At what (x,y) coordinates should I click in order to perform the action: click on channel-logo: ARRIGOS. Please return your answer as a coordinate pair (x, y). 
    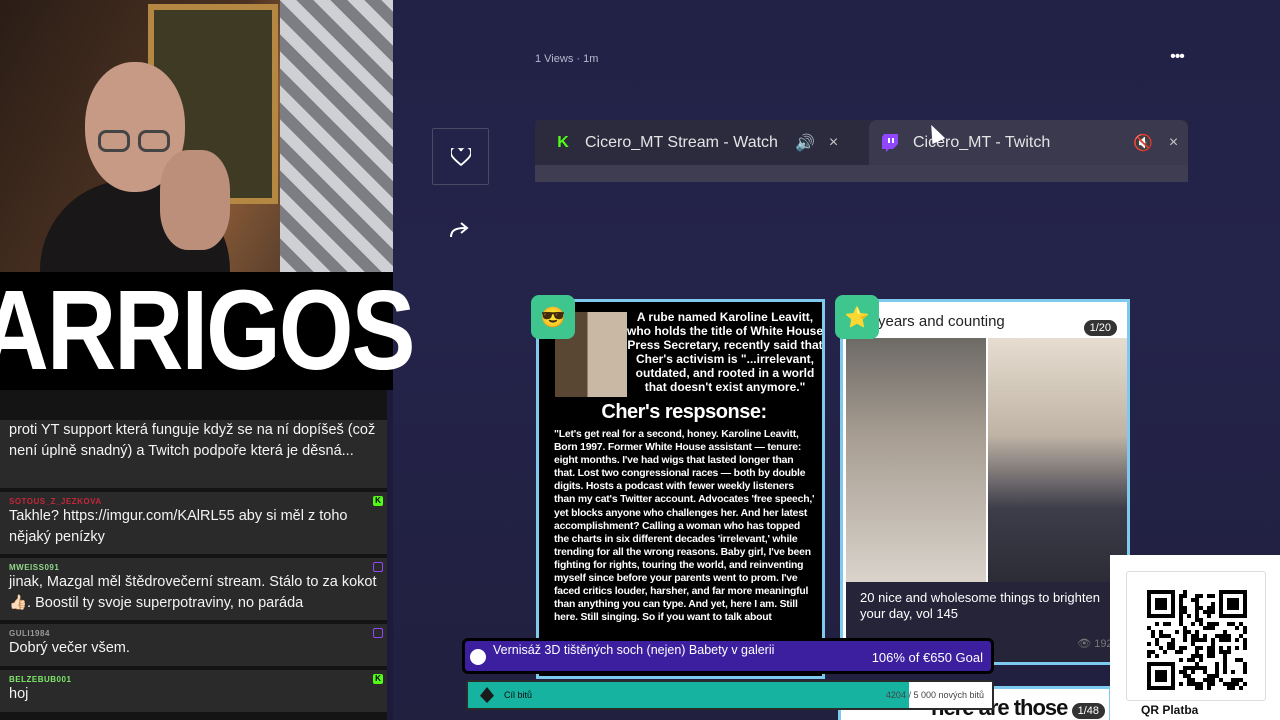
    Looking at the image, I should click on (208, 330).